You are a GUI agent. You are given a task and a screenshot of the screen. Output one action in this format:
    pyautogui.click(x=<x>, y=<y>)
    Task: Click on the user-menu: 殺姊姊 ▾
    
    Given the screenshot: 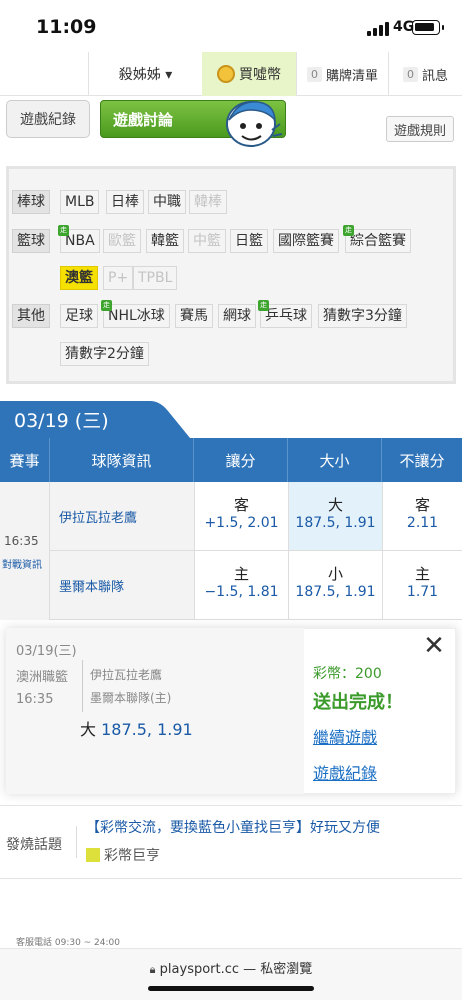 What is the action you would take?
    pyautogui.click(x=145, y=74)
    